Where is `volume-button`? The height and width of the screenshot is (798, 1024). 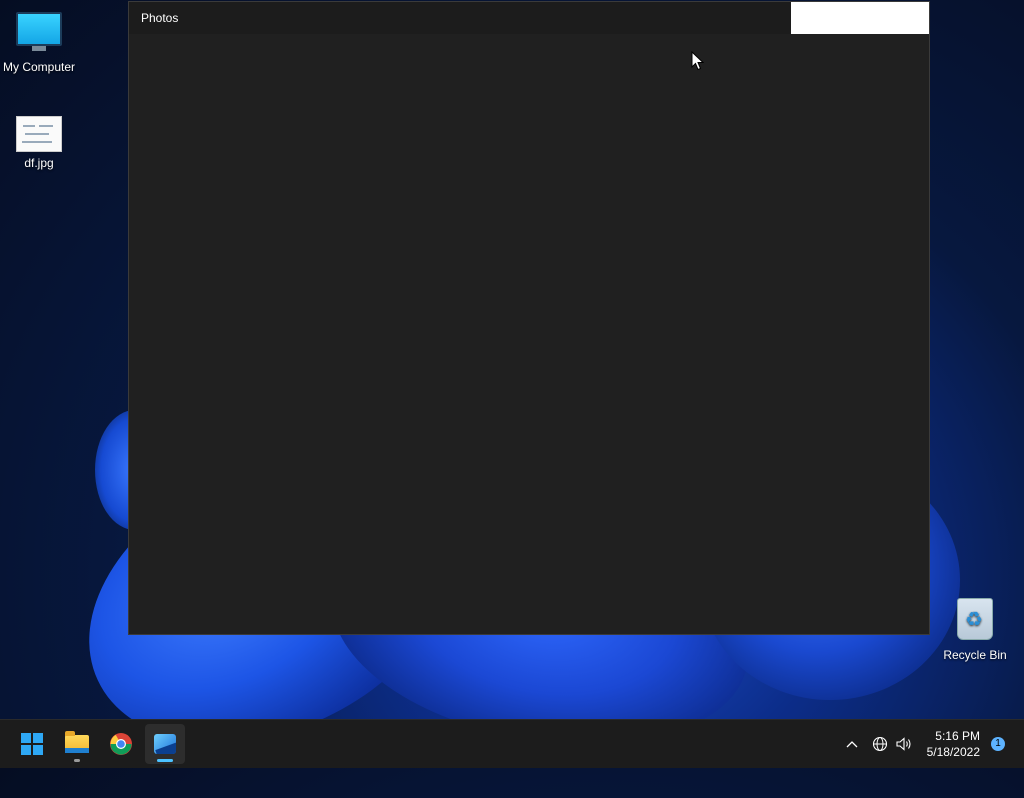 volume-button is located at coordinates (904, 744).